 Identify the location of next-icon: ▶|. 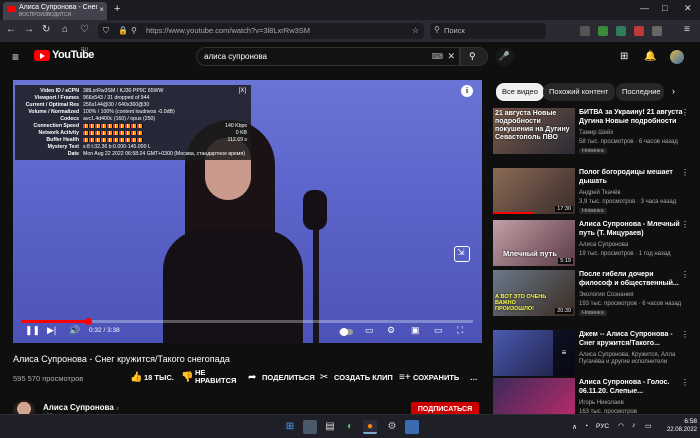
(51, 330).